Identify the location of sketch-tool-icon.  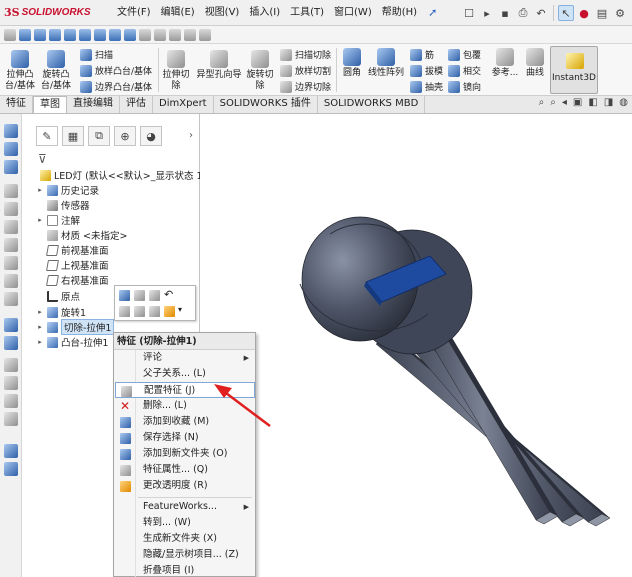
(10, 34).